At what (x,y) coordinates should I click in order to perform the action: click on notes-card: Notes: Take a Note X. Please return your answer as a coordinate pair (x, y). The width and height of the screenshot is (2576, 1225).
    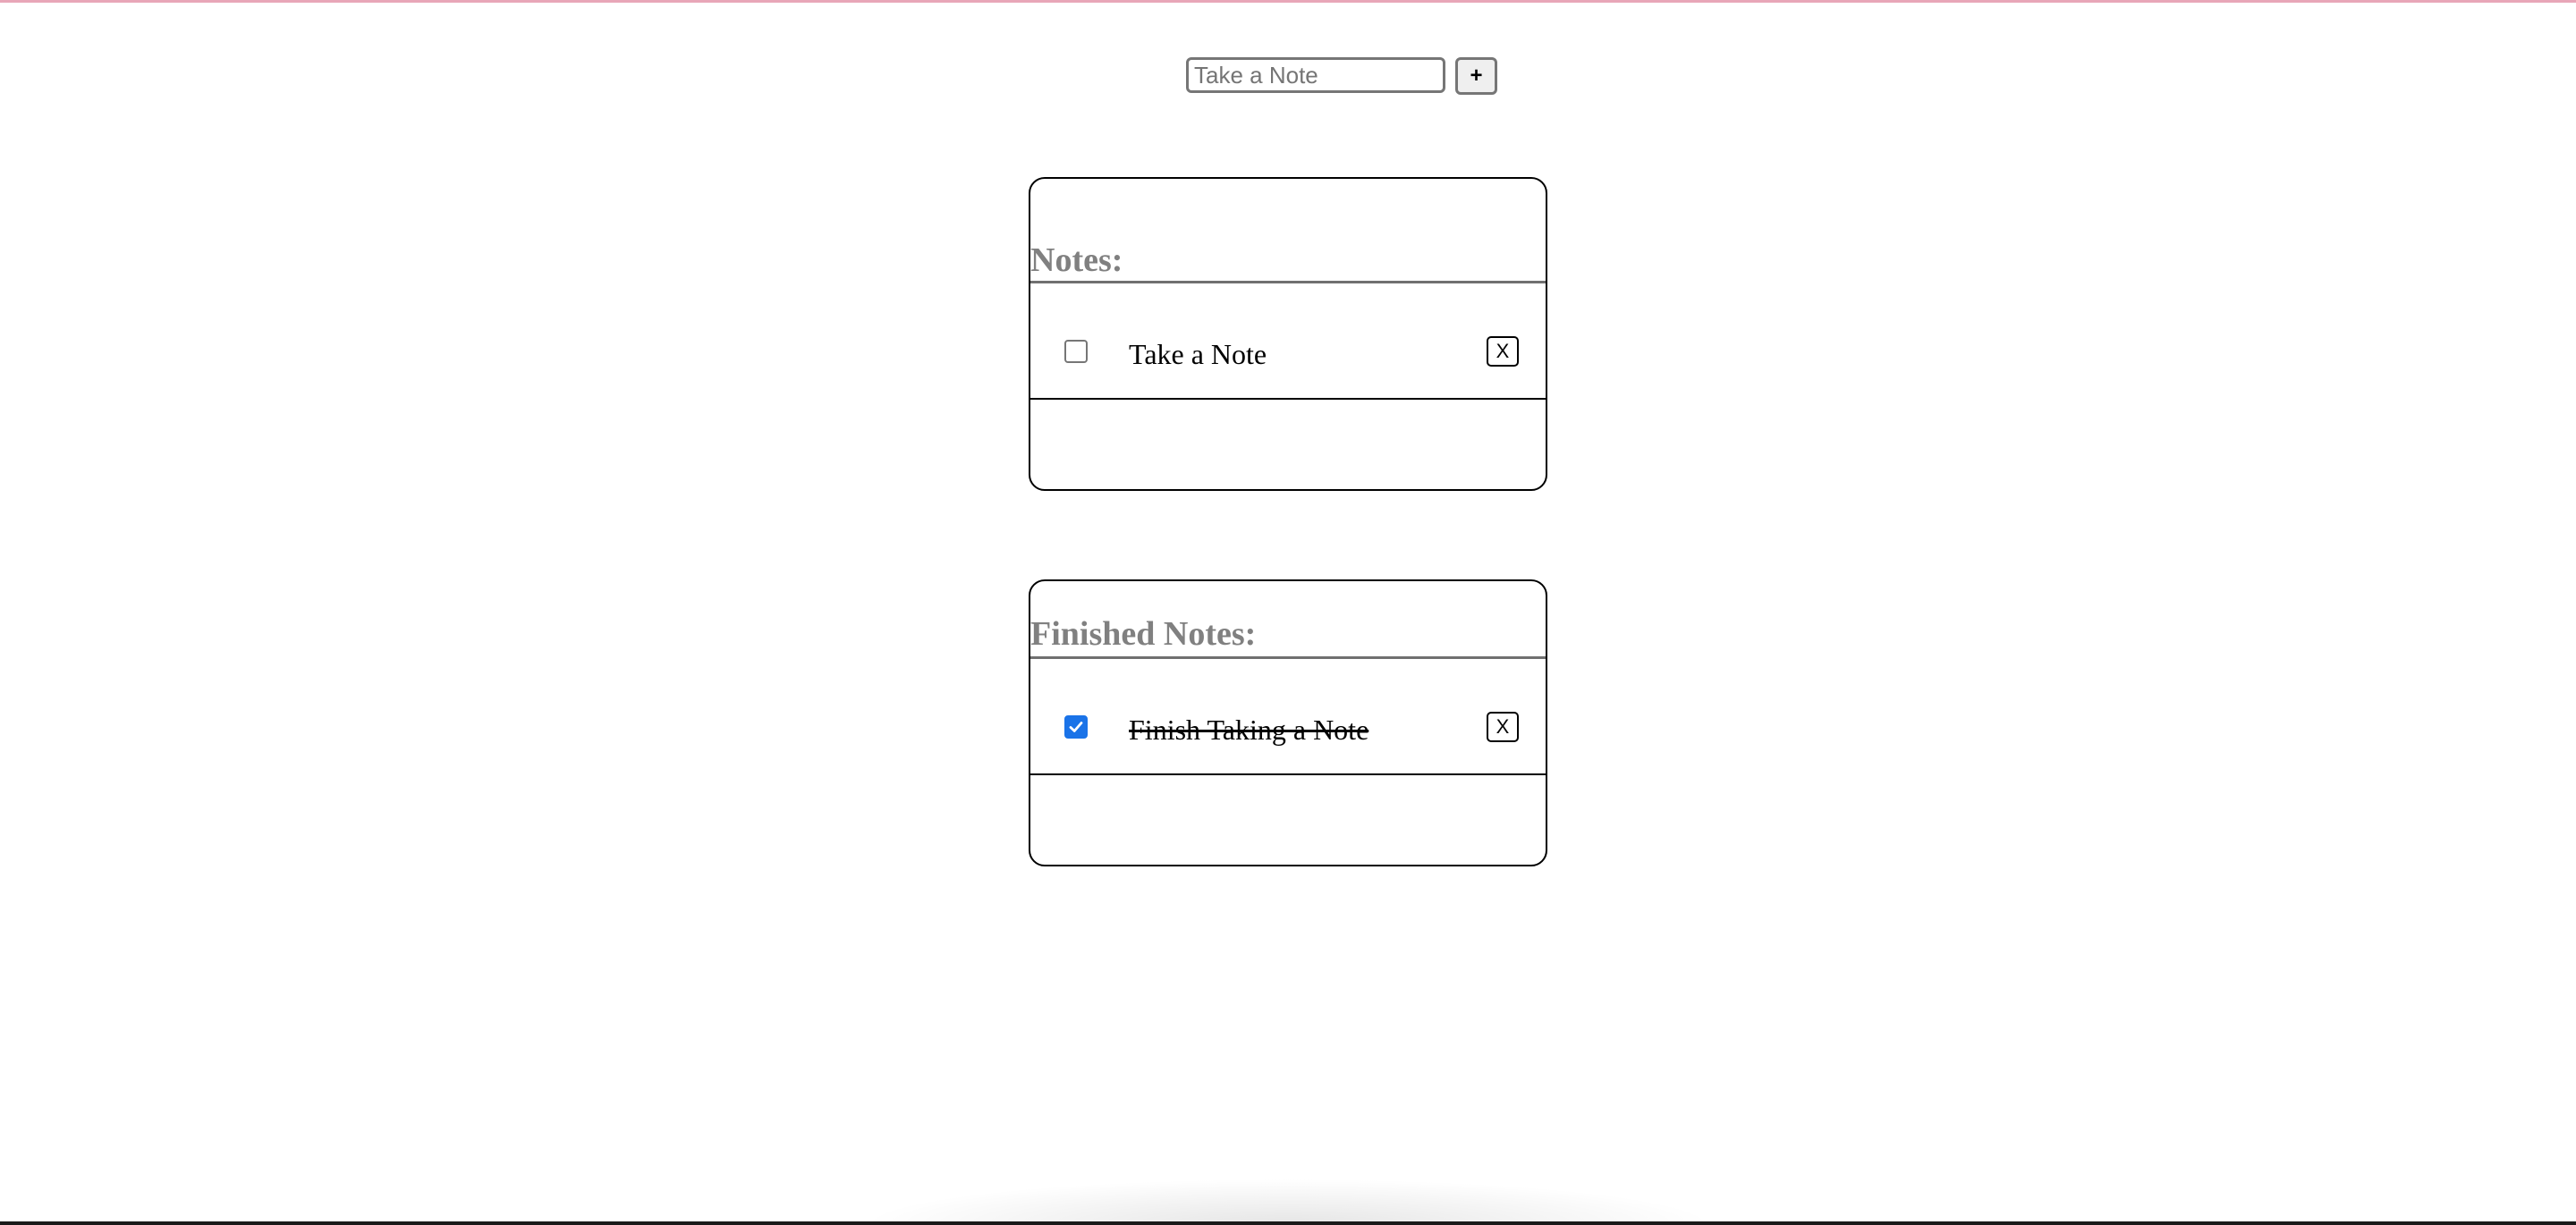
    Looking at the image, I should click on (1288, 334).